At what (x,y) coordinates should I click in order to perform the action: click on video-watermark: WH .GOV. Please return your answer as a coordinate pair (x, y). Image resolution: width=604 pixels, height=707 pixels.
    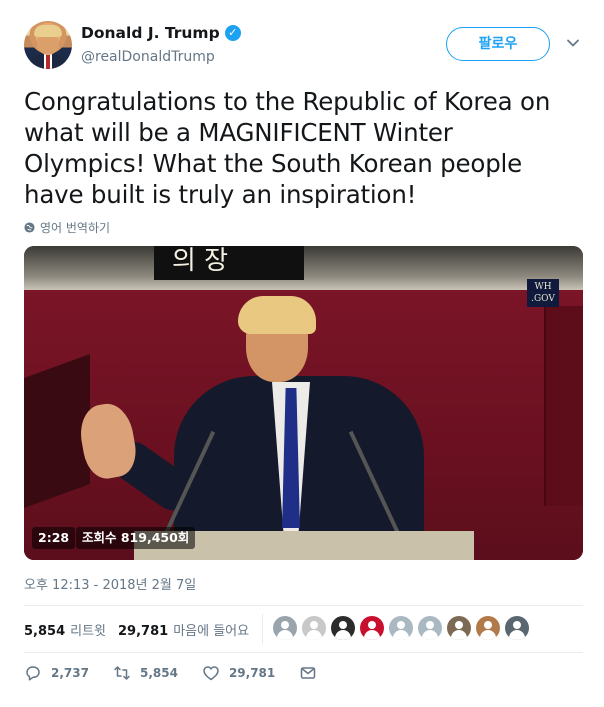
    Looking at the image, I should click on (543, 293).